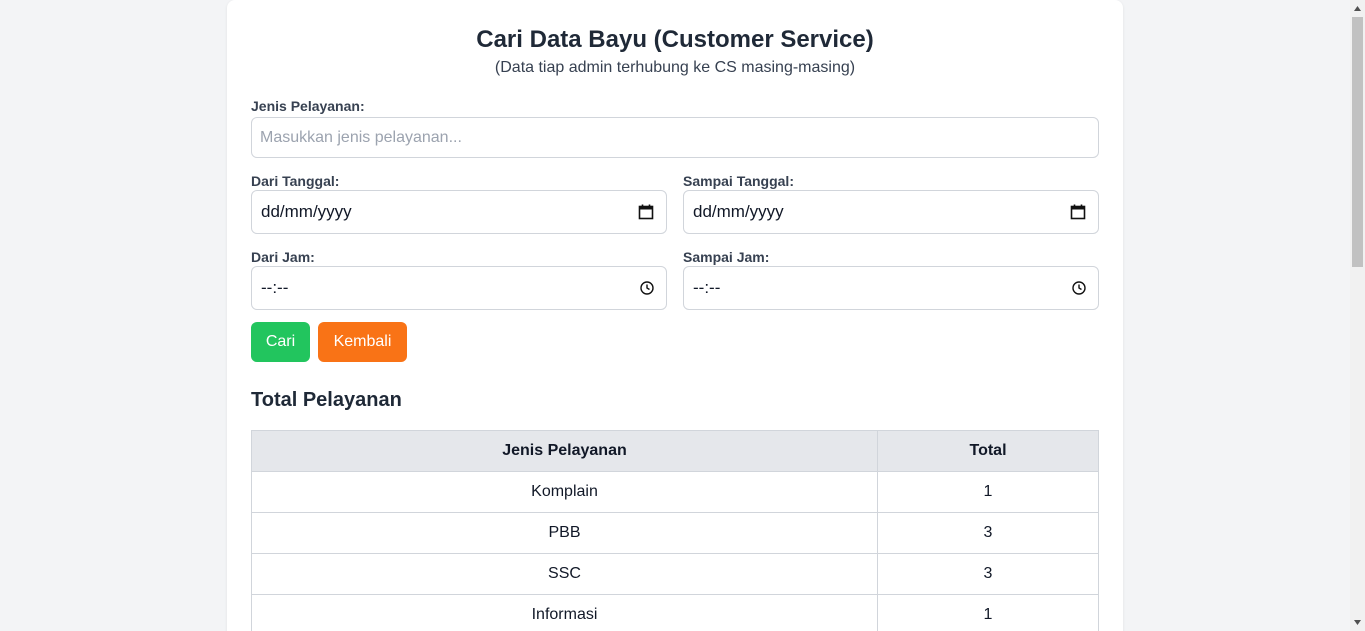 Image resolution: width=1365 pixels, height=631 pixels. I want to click on dari-jam-input: --:--, so click(459, 288).